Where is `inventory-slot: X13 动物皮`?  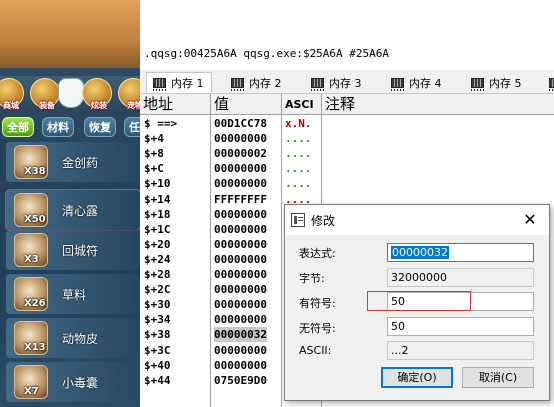 inventory-slot: X13 动物皮 is located at coordinates (70, 338).